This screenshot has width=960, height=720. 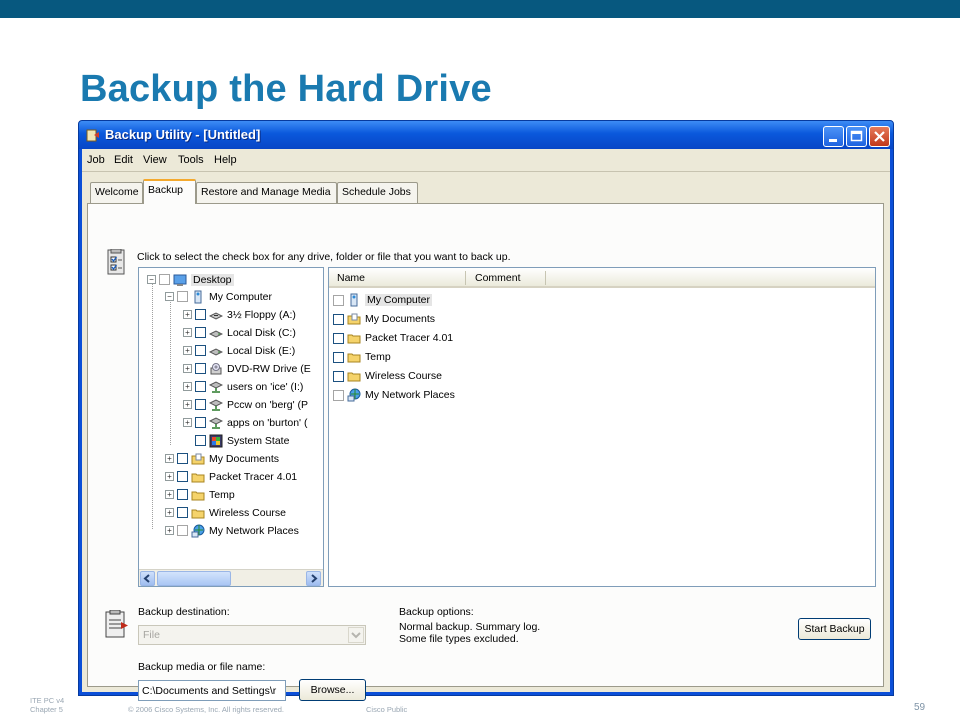 I want to click on minimize-button, so click(x=833, y=136).